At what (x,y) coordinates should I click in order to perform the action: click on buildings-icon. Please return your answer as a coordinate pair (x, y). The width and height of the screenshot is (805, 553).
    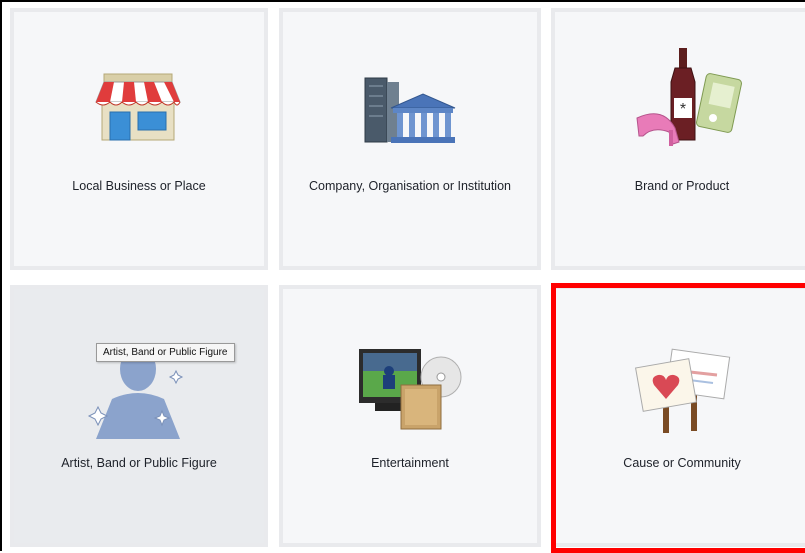
    Looking at the image, I should click on (410, 110).